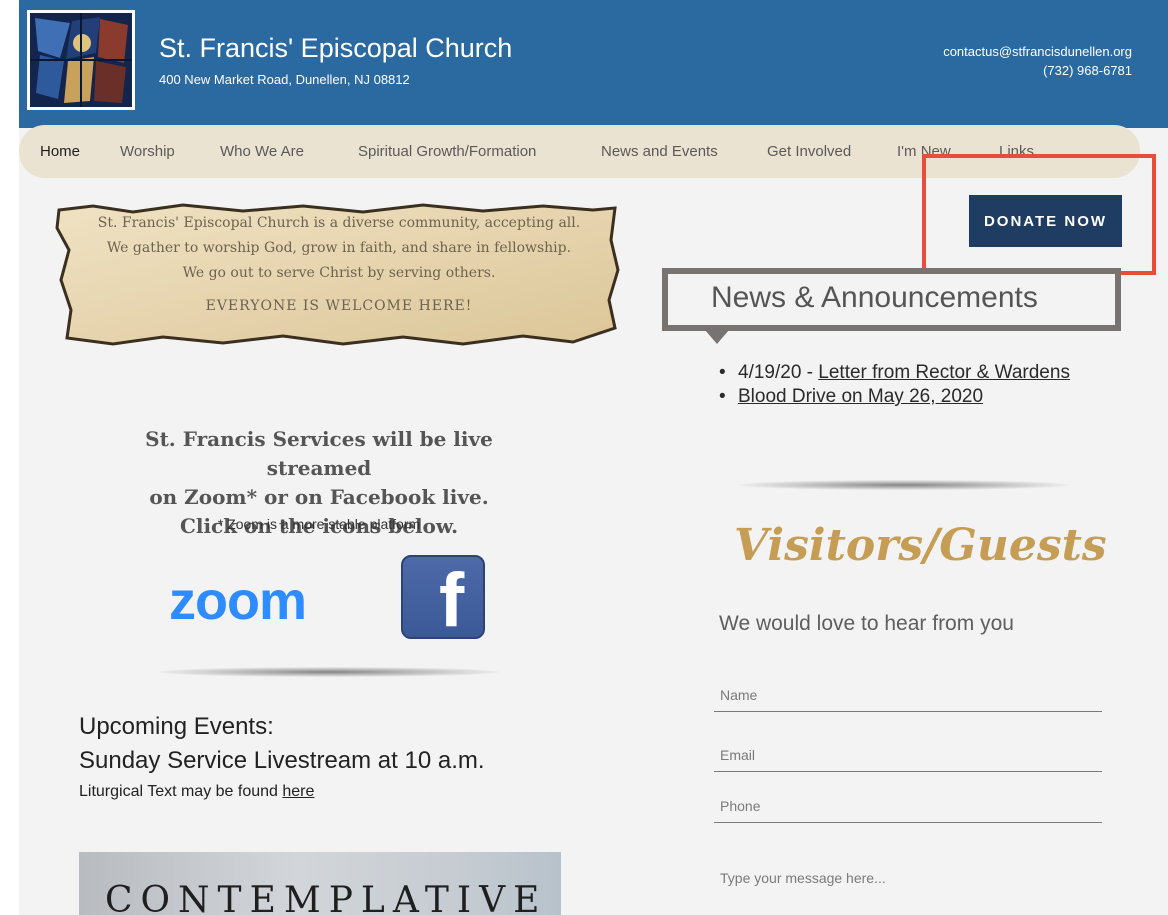  I want to click on nav-item-worship: Worship, so click(147, 151).